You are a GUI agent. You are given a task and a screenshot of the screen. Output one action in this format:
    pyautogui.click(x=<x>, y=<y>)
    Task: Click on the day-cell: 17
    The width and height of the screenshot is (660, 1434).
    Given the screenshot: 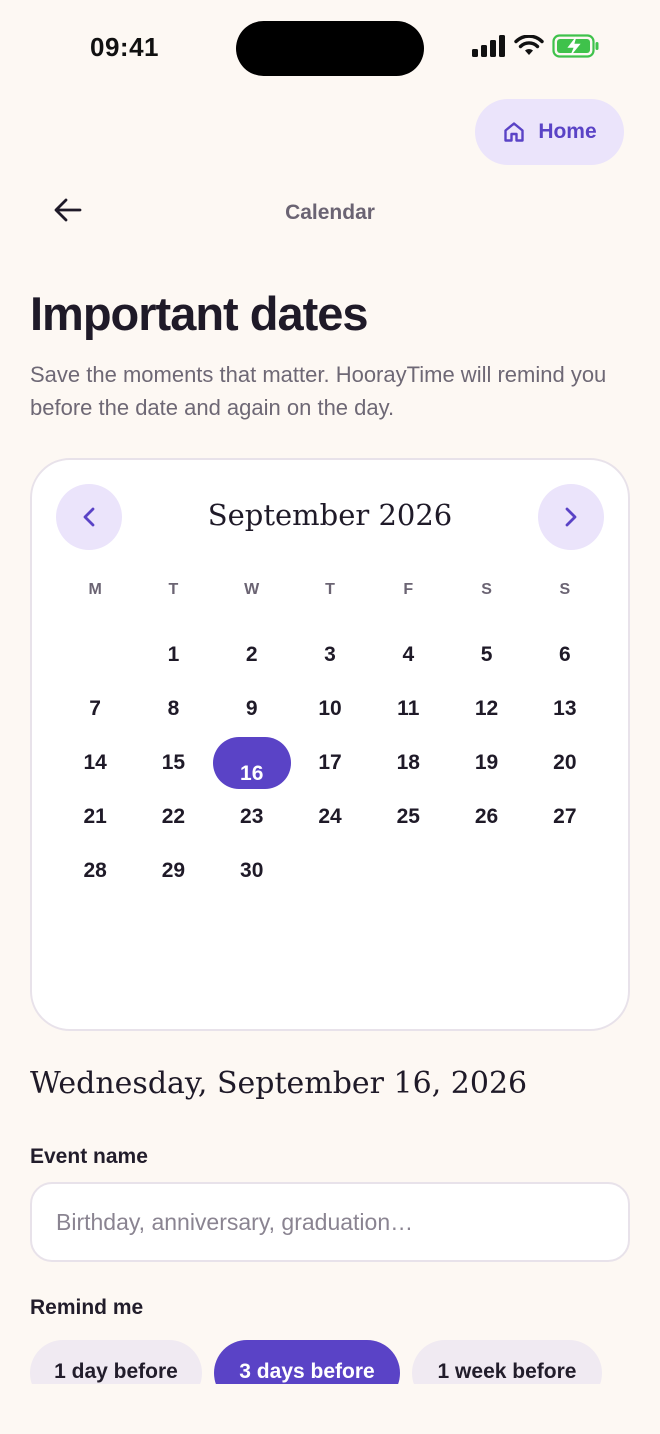 What is the action you would take?
    pyautogui.click(x=330, y=763)
    